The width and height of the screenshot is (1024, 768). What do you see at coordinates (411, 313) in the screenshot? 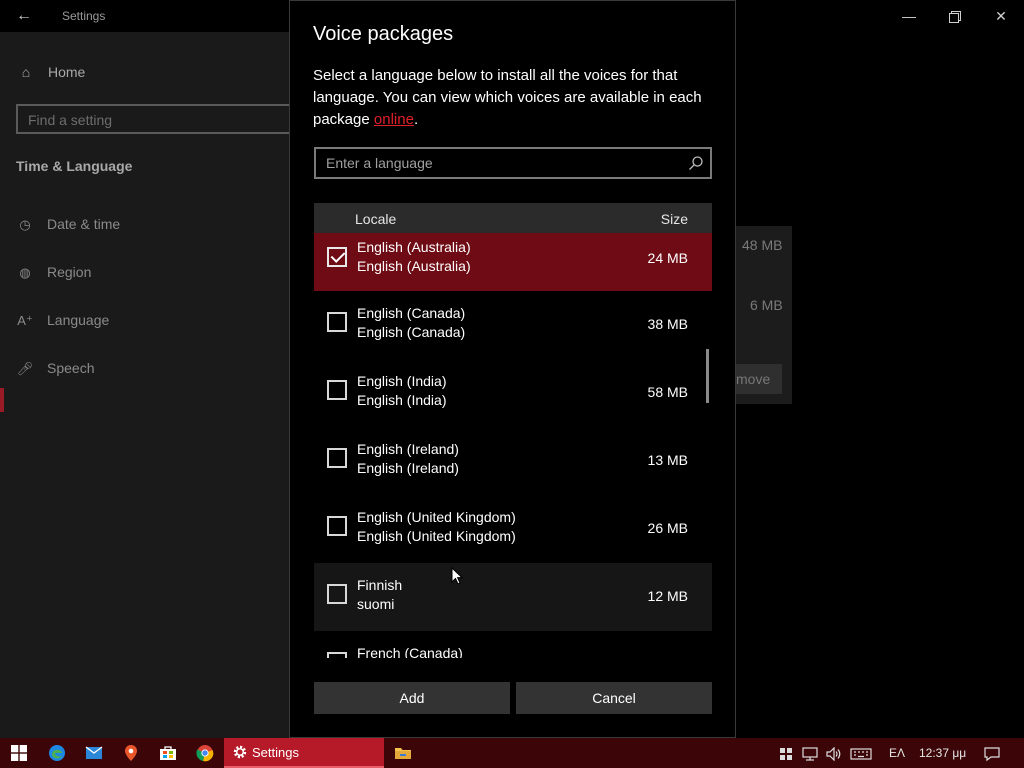
I see `locale-name: English (Canada)` at bounding box center [411, 313].